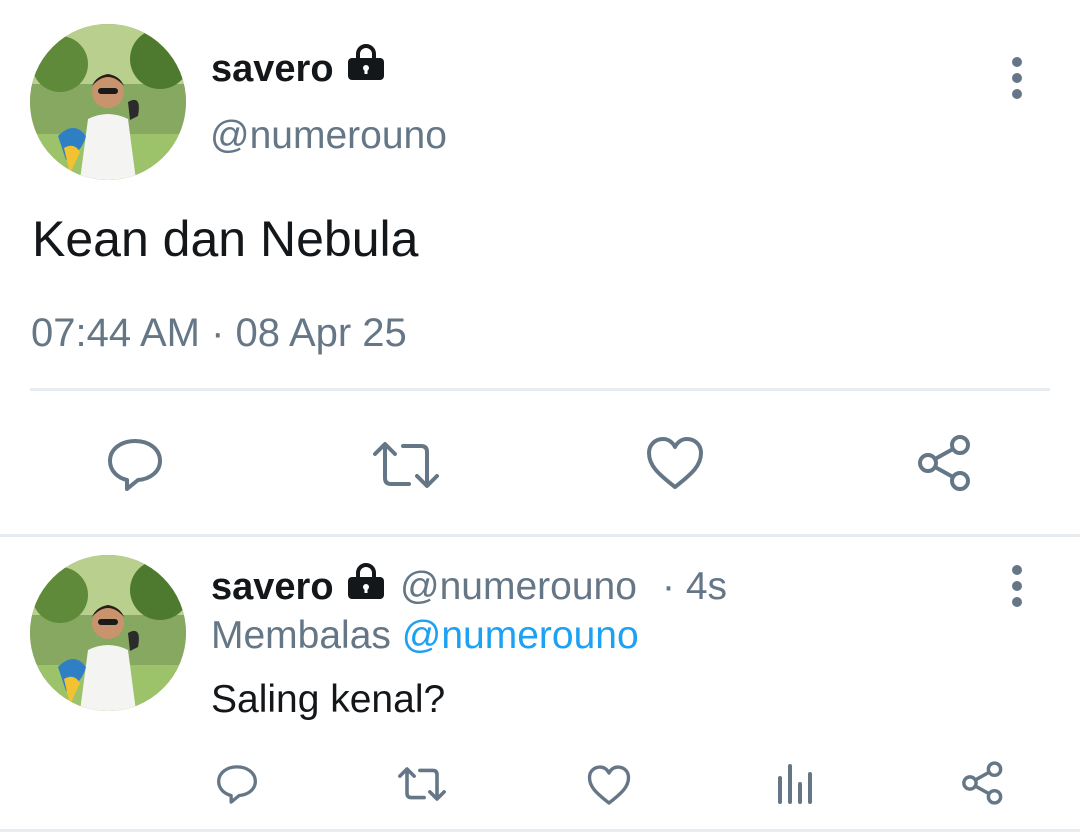 Image resolution: width=1080 pixels, height=834 pixels. Describe the element at coordinates (796, 784) in the screenshot. I see `analytics-icon` at that location.